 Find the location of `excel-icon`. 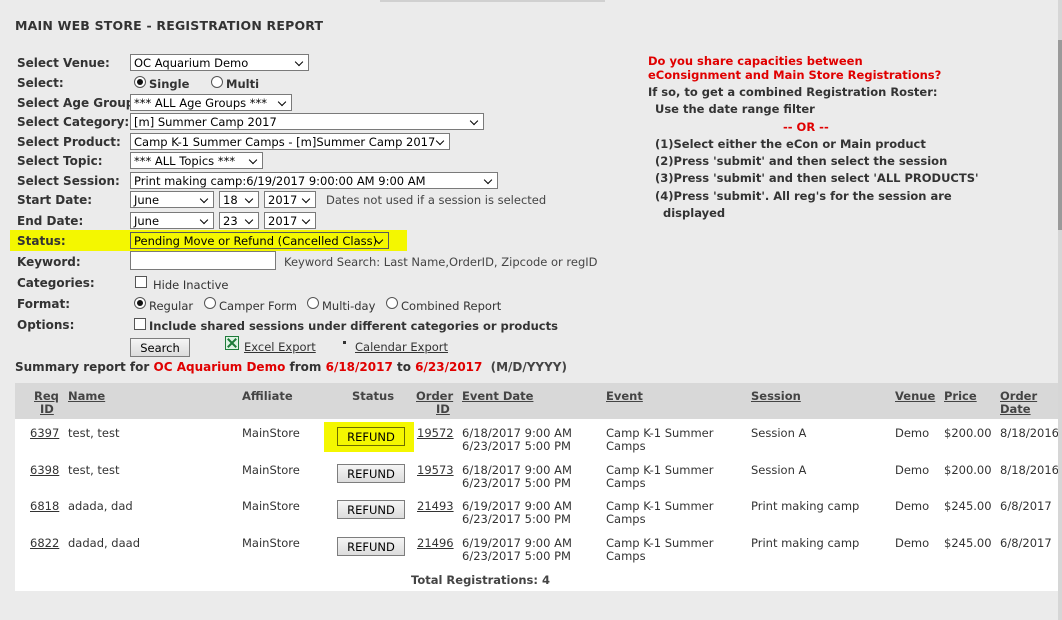

excel-icon is located at coordinates (232, 343).